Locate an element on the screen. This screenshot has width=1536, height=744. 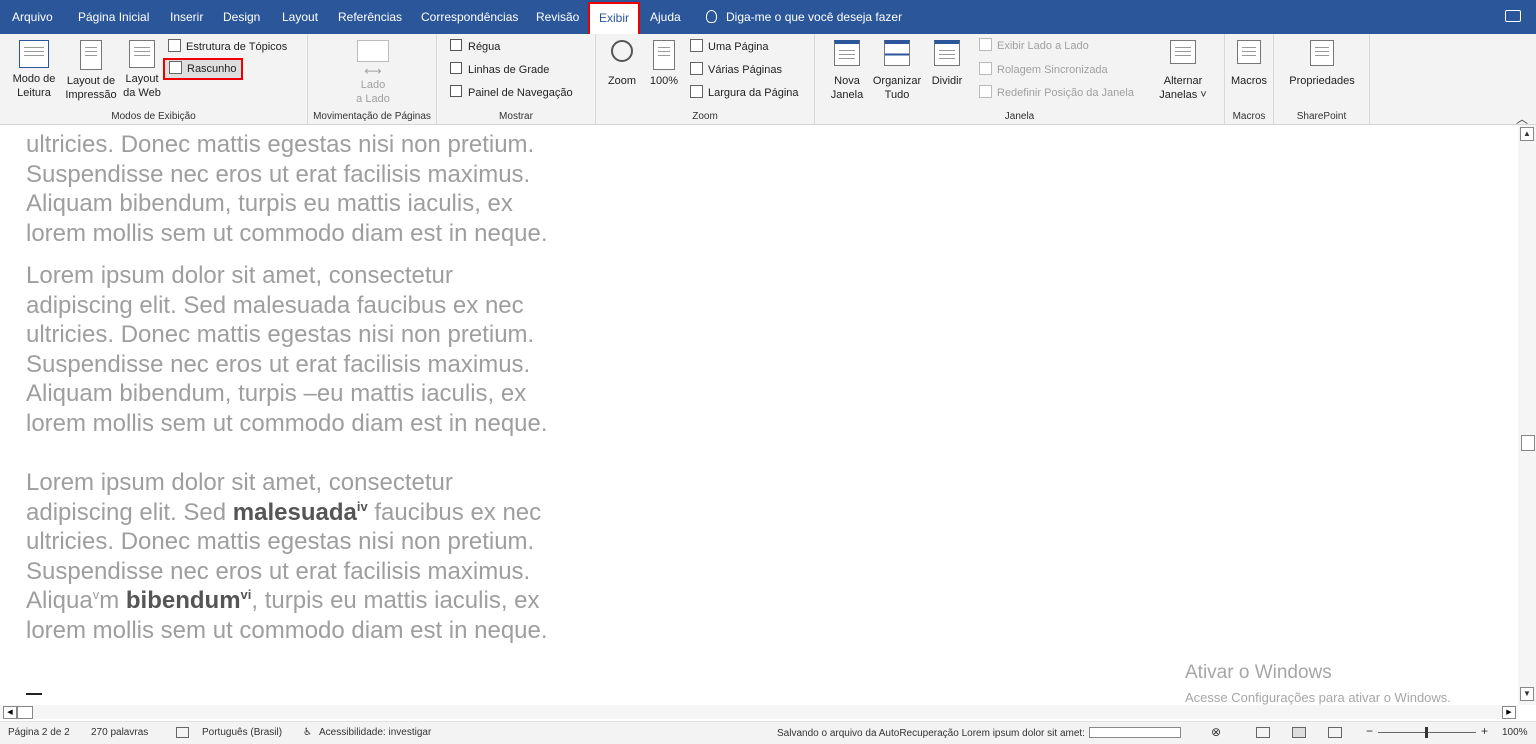
group-label-macros: Macros is located at coordinates (1249, 116).